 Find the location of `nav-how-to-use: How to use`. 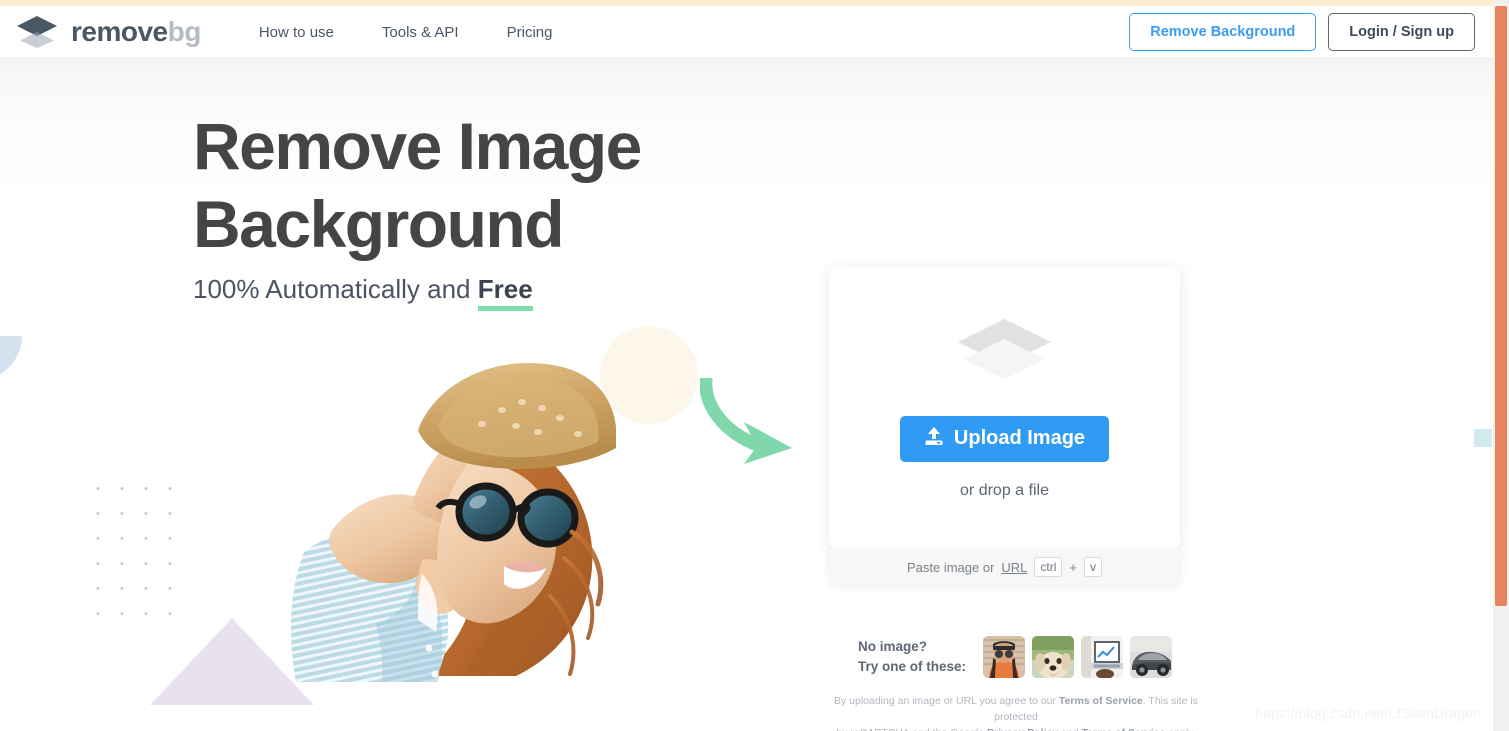

nav-how-to-use: How to use is located at coordinates (296, 32).